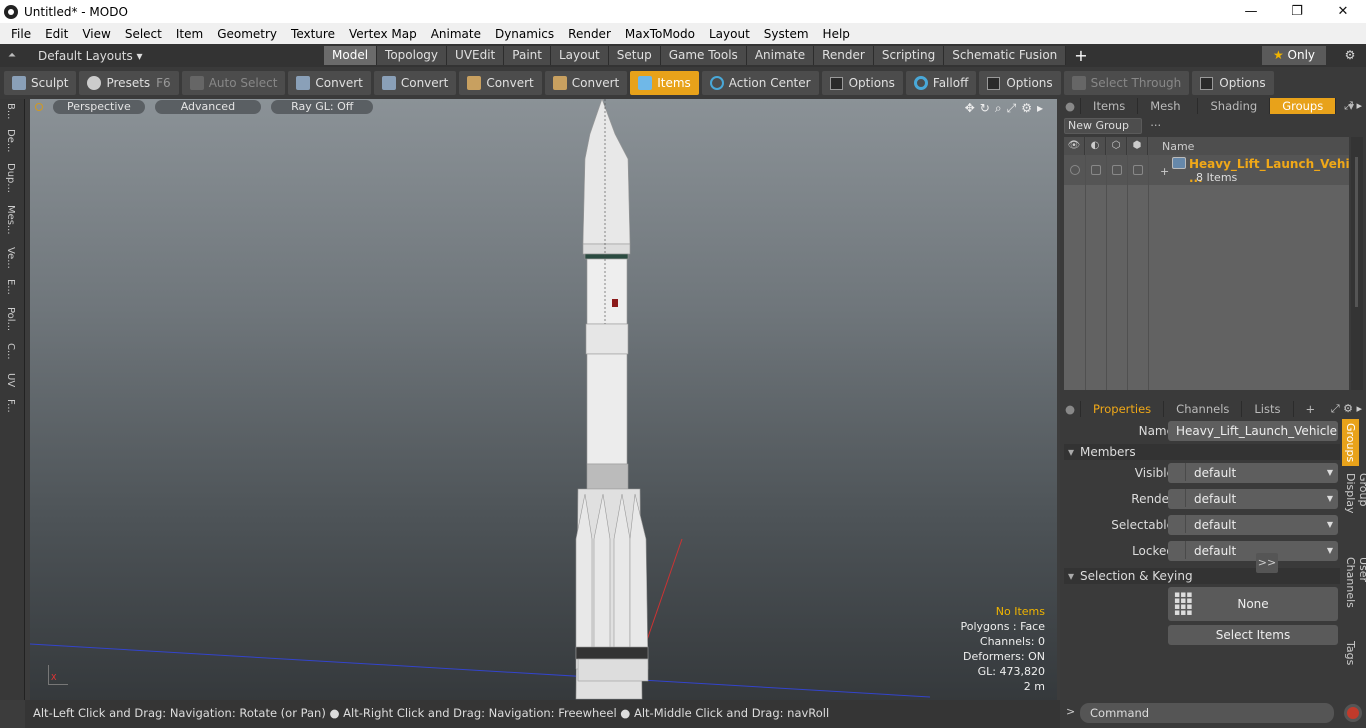 This screenshot has height=728, width=1366. I want to click on panel-expand-icon: ⤢ ⚙ ▸, so click(1346, 409).